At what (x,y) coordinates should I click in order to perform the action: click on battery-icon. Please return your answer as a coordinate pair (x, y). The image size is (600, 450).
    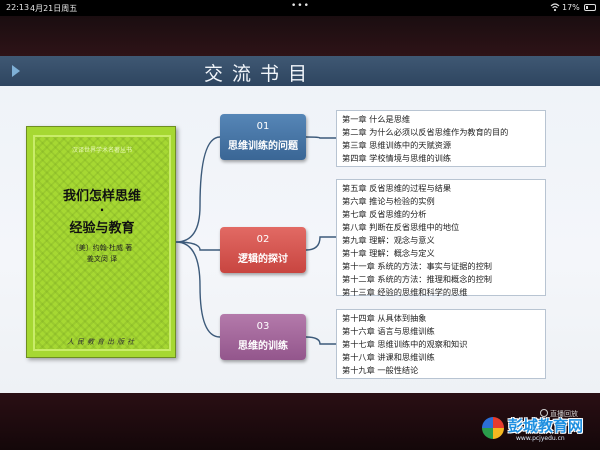
    Looking at the image, I should click on (590, 7).